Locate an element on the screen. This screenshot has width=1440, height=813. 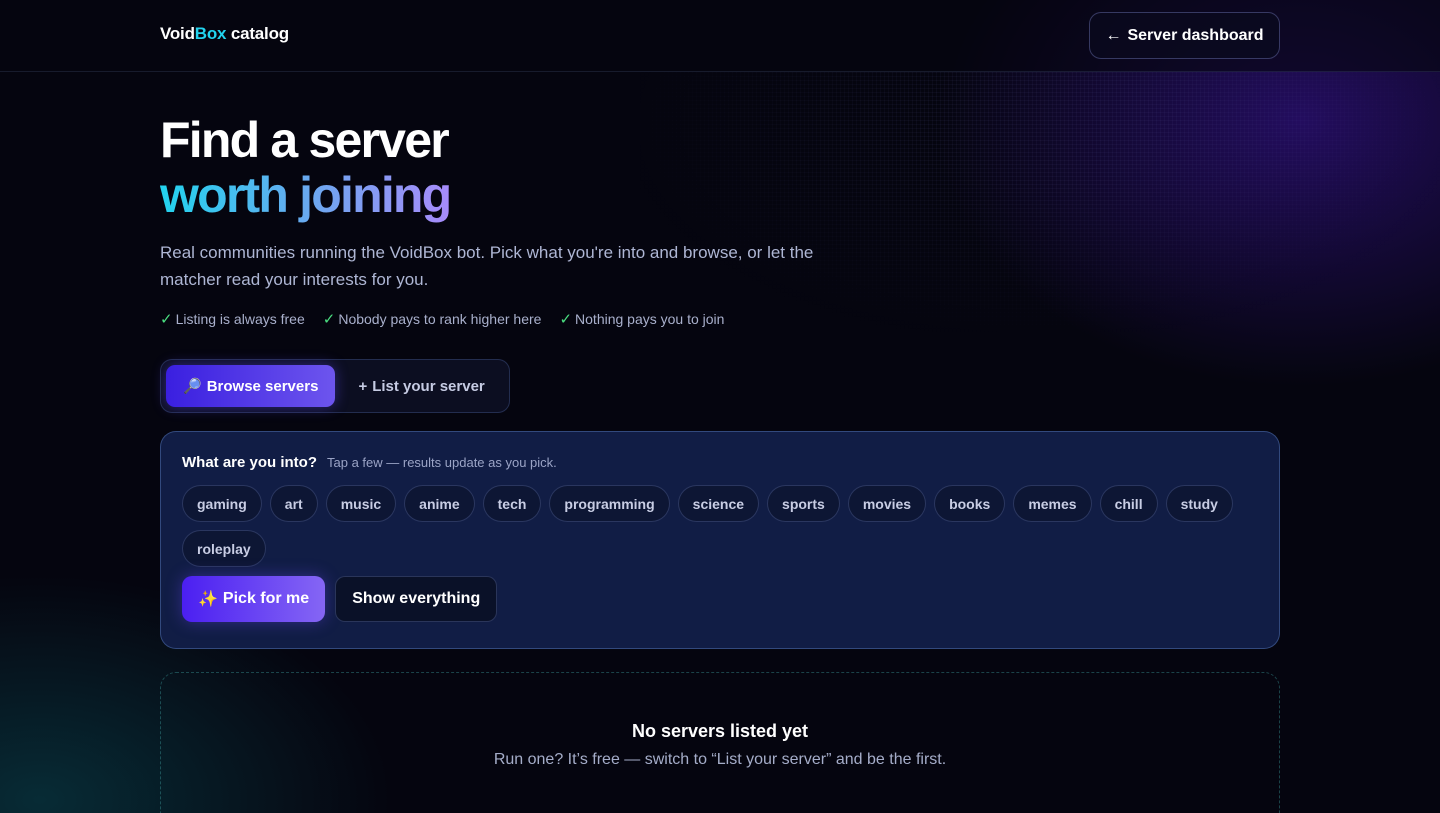
tag-chip-sports: sports is located at coordinates (803, 503).